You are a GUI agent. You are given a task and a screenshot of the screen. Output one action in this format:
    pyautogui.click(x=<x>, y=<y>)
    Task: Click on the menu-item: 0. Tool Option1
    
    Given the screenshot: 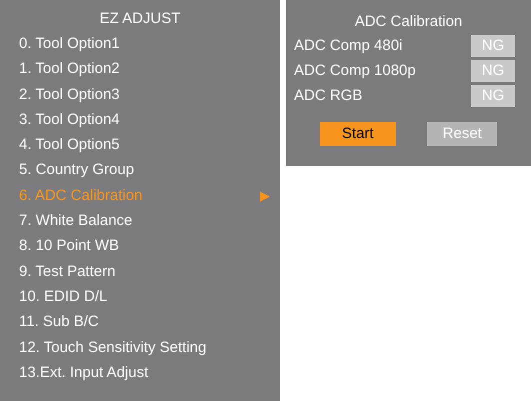 What is the action you would take?
    pyautogui.click(x=144, y=43)
    